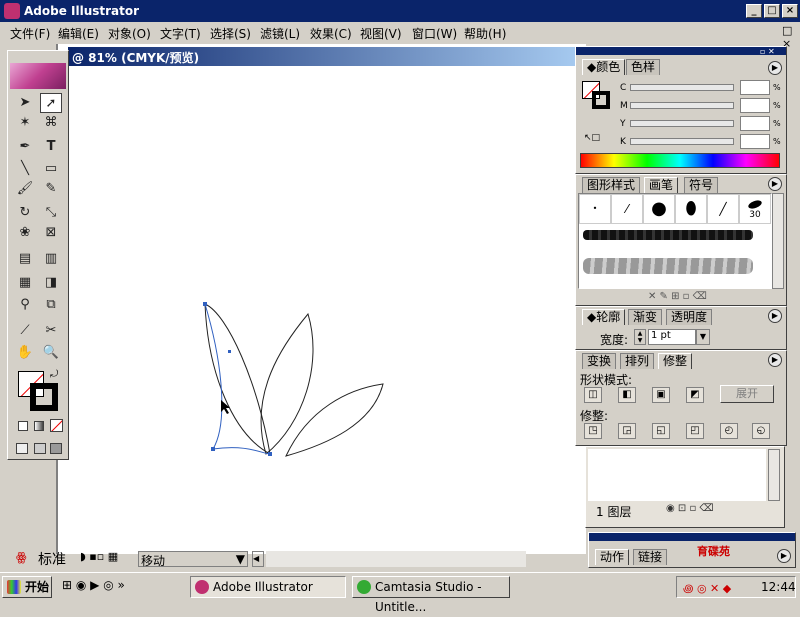  I want to click on color-spectrum-bar, so click(680, 160).